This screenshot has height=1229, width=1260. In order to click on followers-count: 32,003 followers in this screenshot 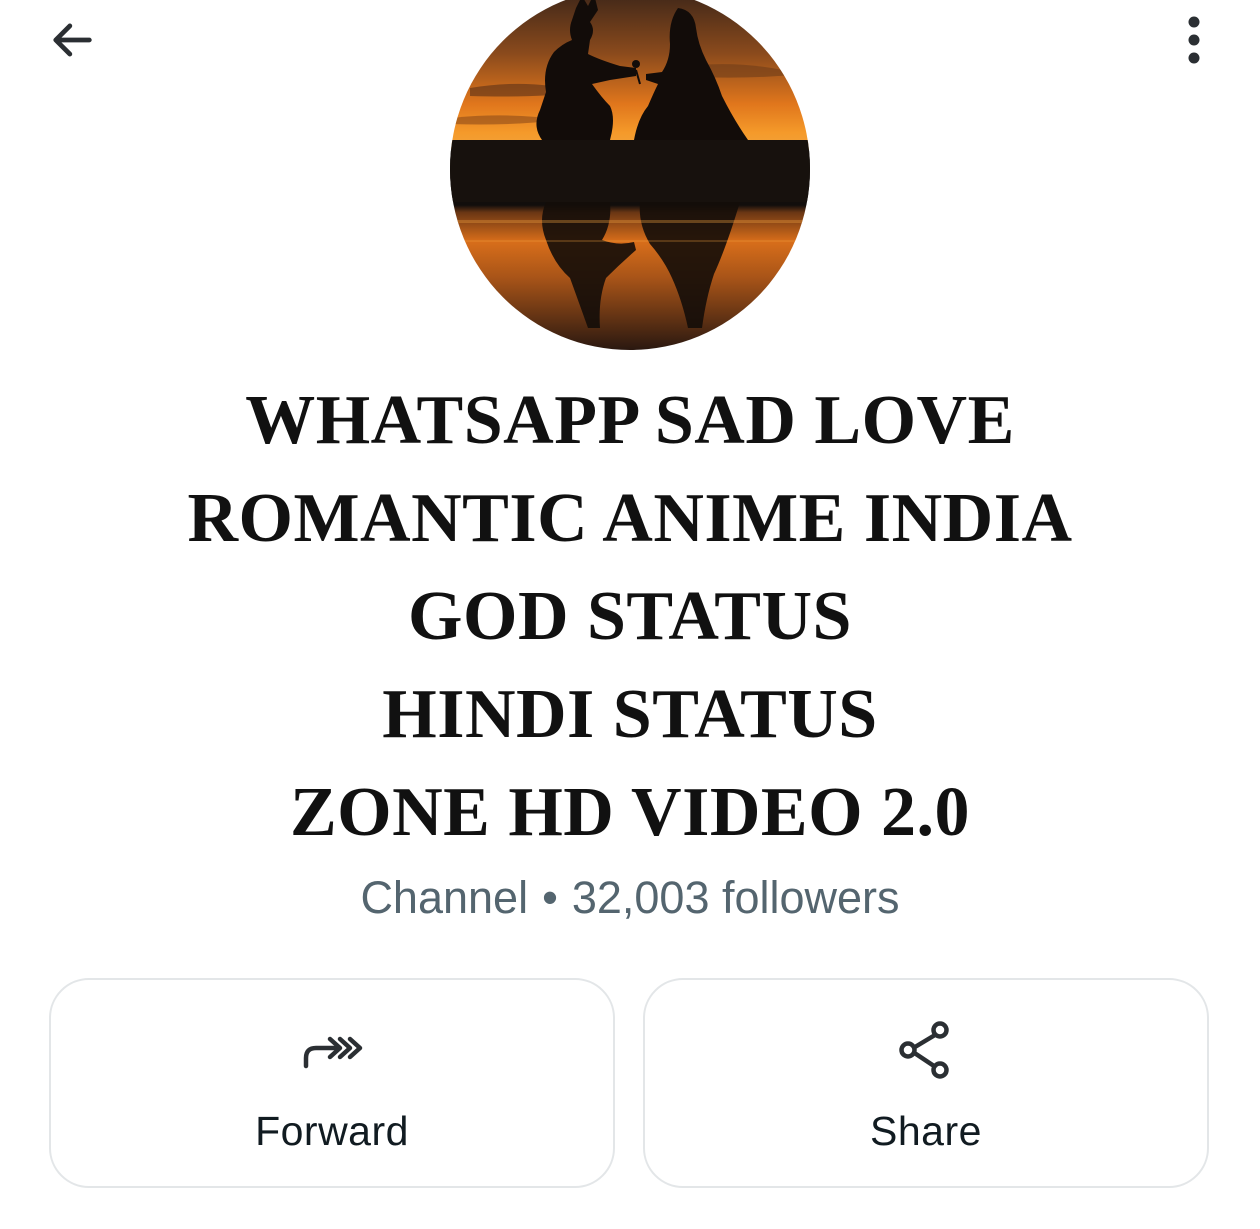, I will do `click(735, 897)`.